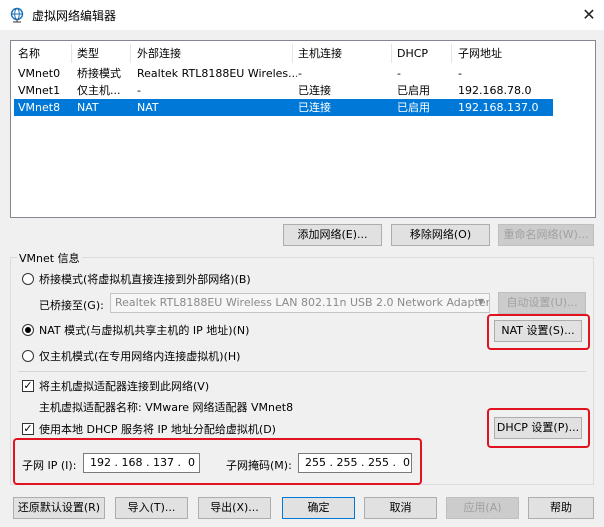  I want to click on help-button: 帮助, so click(561, 508).